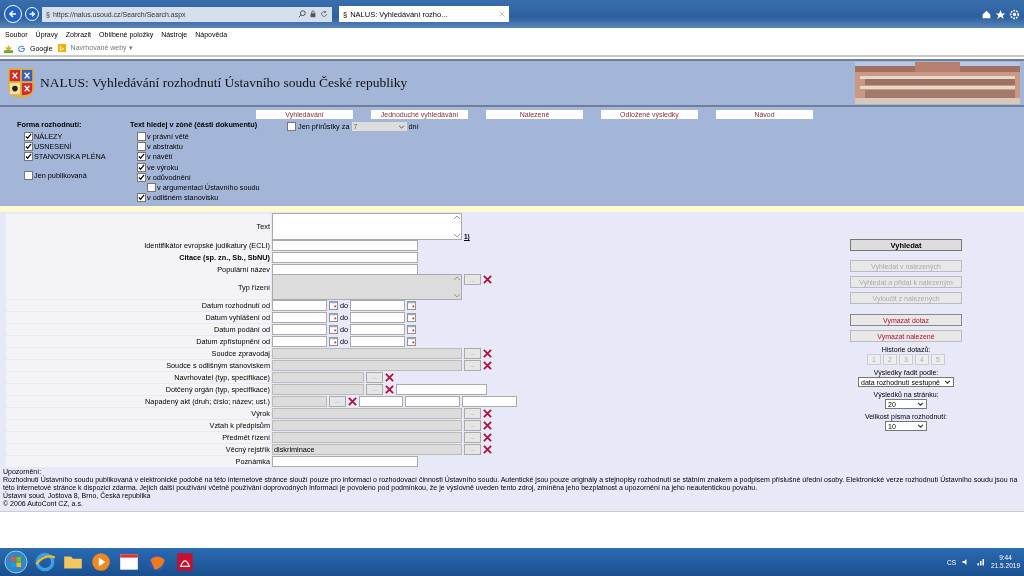 The image size is (1024, 576). What do you see at coordinates (21, 83) in the screenshot?
I see `coat-of-arms-icon` at bounding box center [21, 83].